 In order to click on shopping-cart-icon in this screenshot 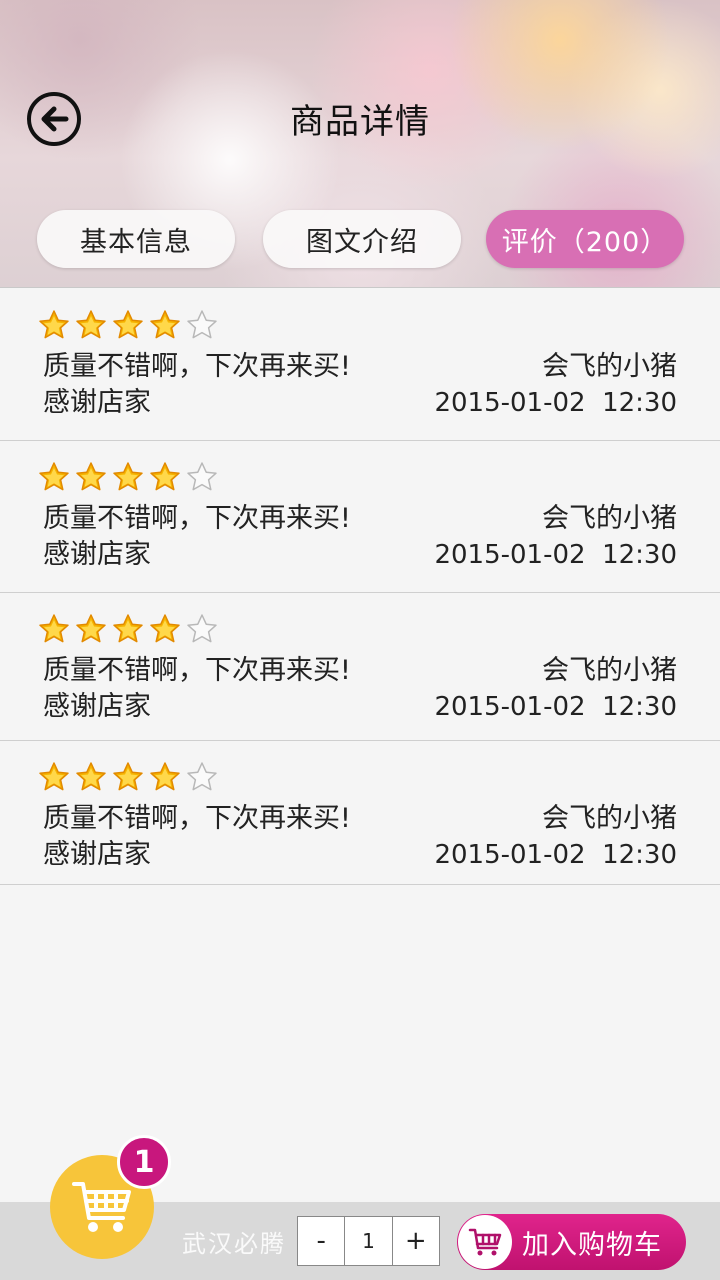, I will do `click(101, 1207)`.